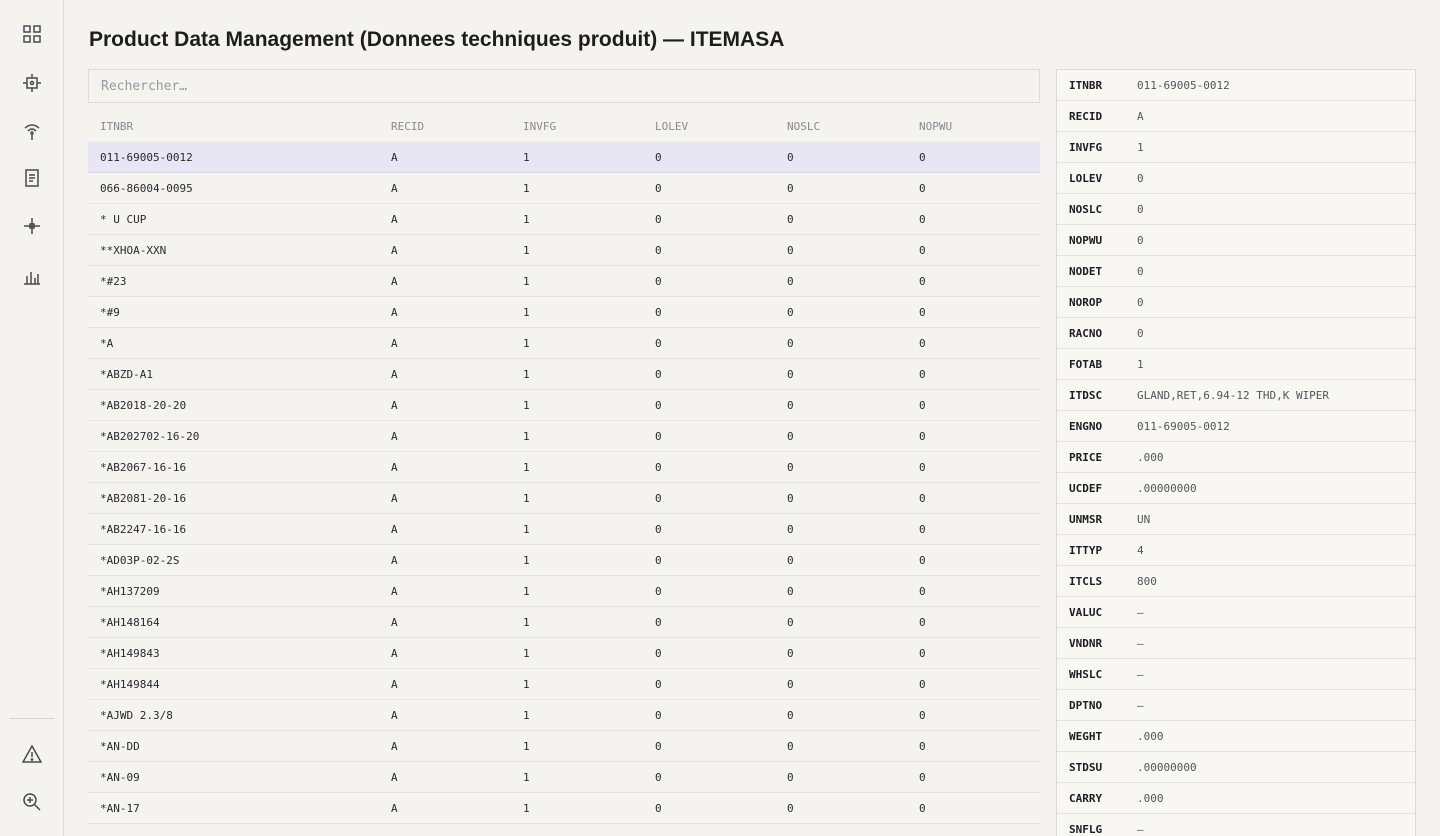  What do you see at coordinates (1086, 519) in the screenshot?
I see `detail-key: UNMSR` at bounding box center [1086, 519].